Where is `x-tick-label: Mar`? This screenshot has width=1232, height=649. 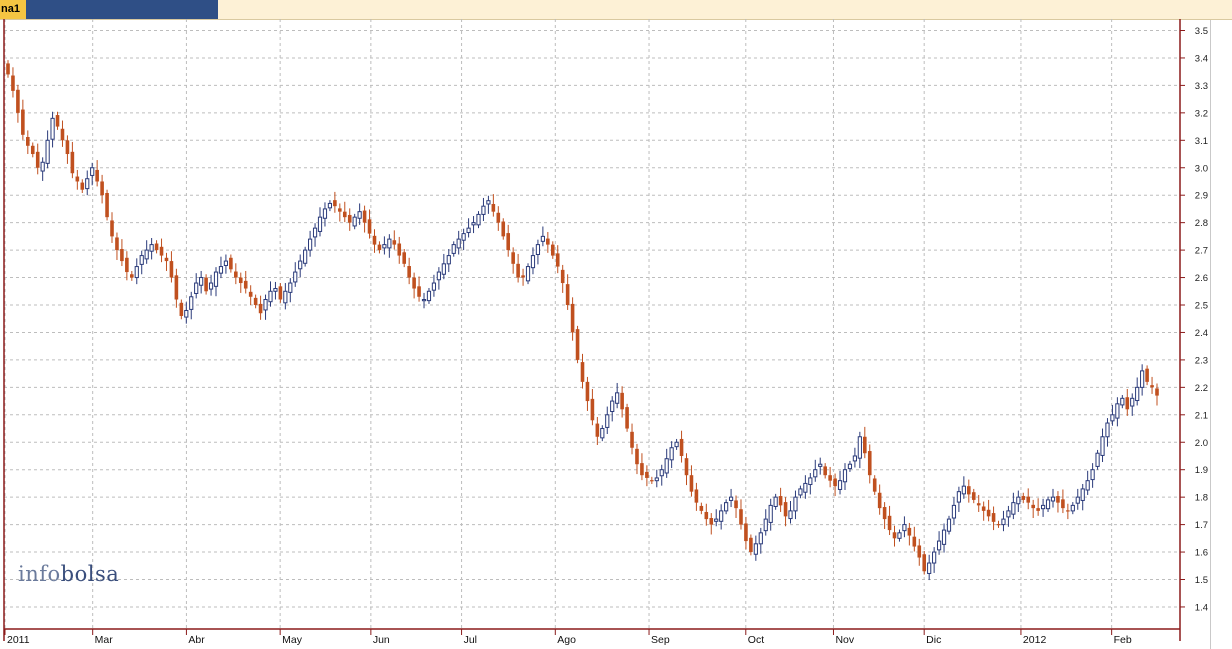
x-tick-label: Mar is located at coordinates (104, 640).